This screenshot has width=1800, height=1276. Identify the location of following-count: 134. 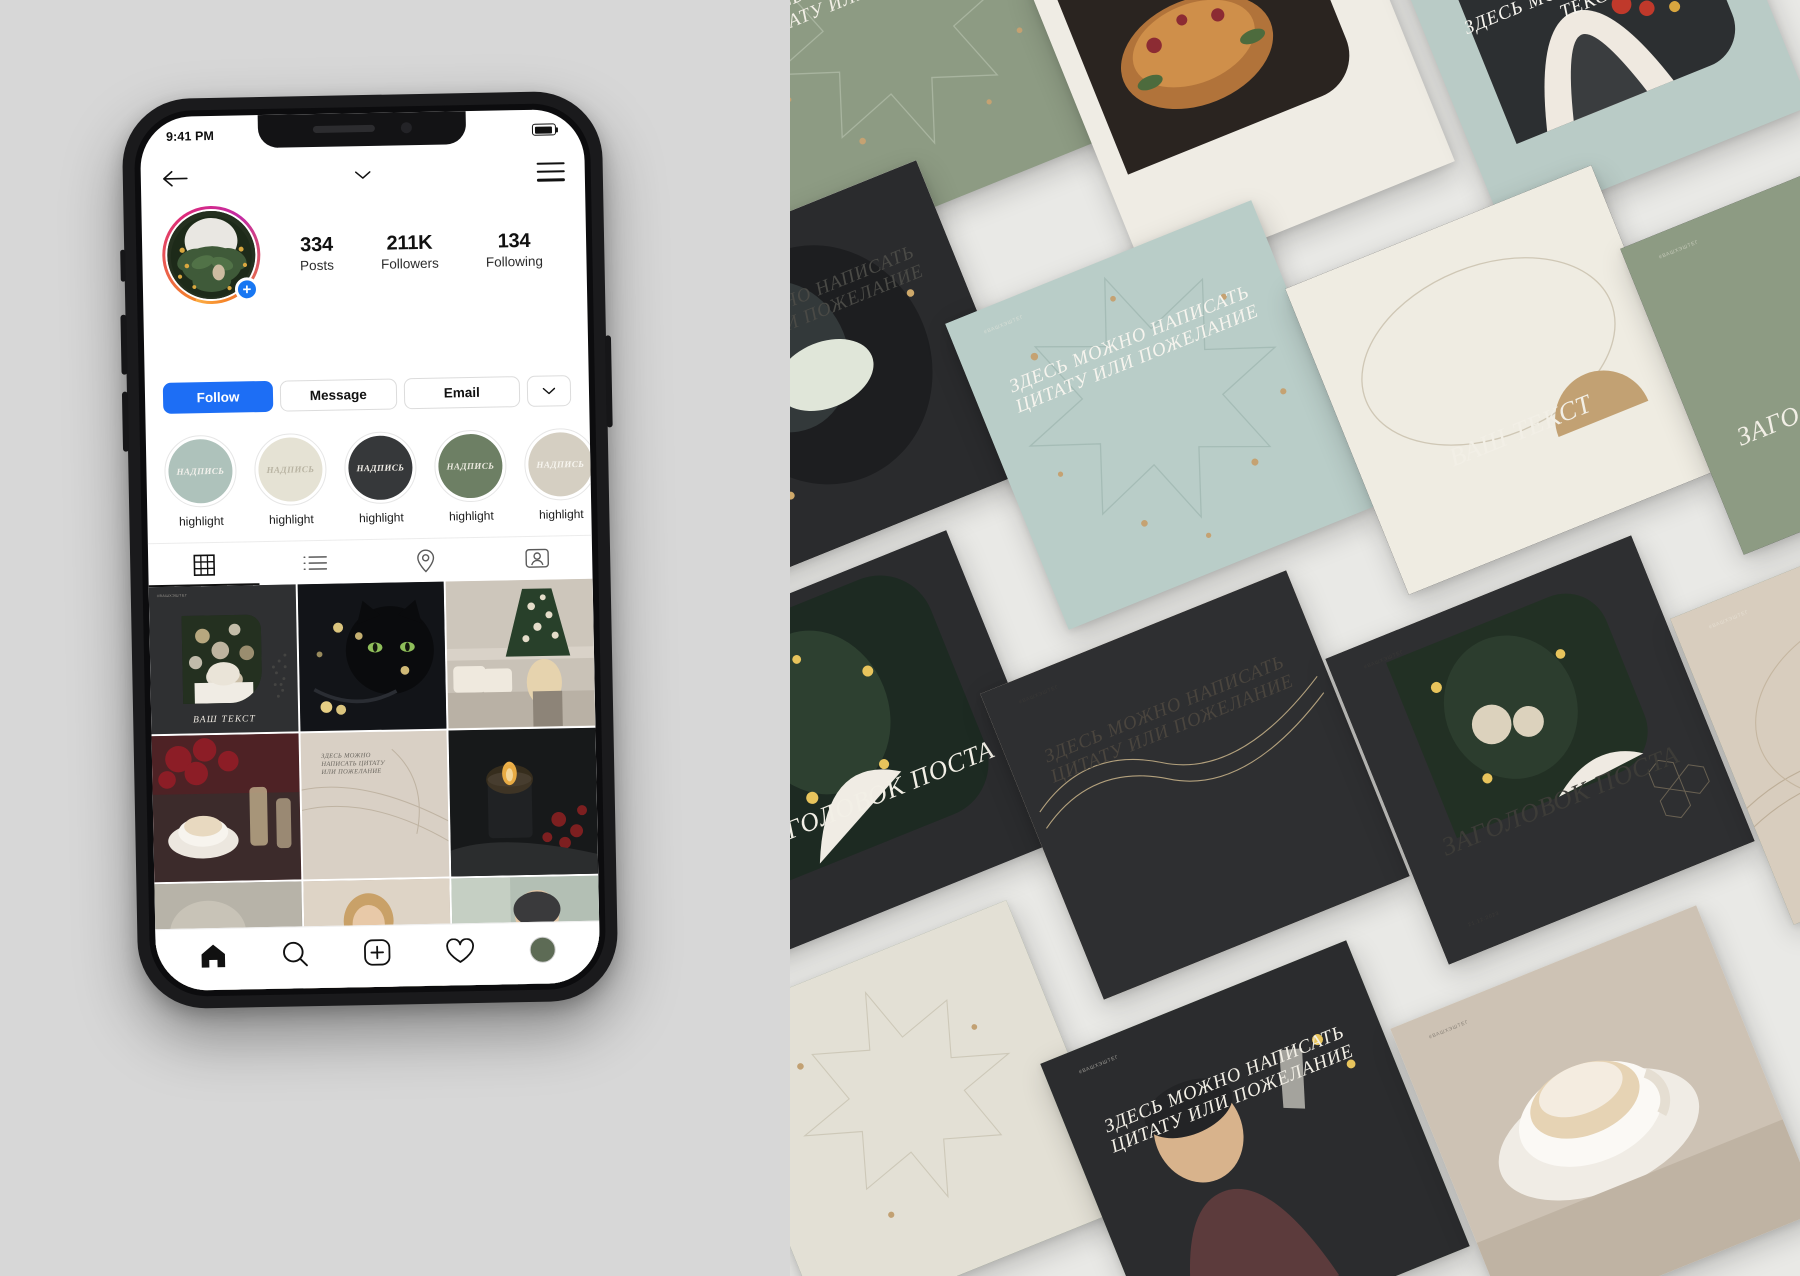
(514, 240).